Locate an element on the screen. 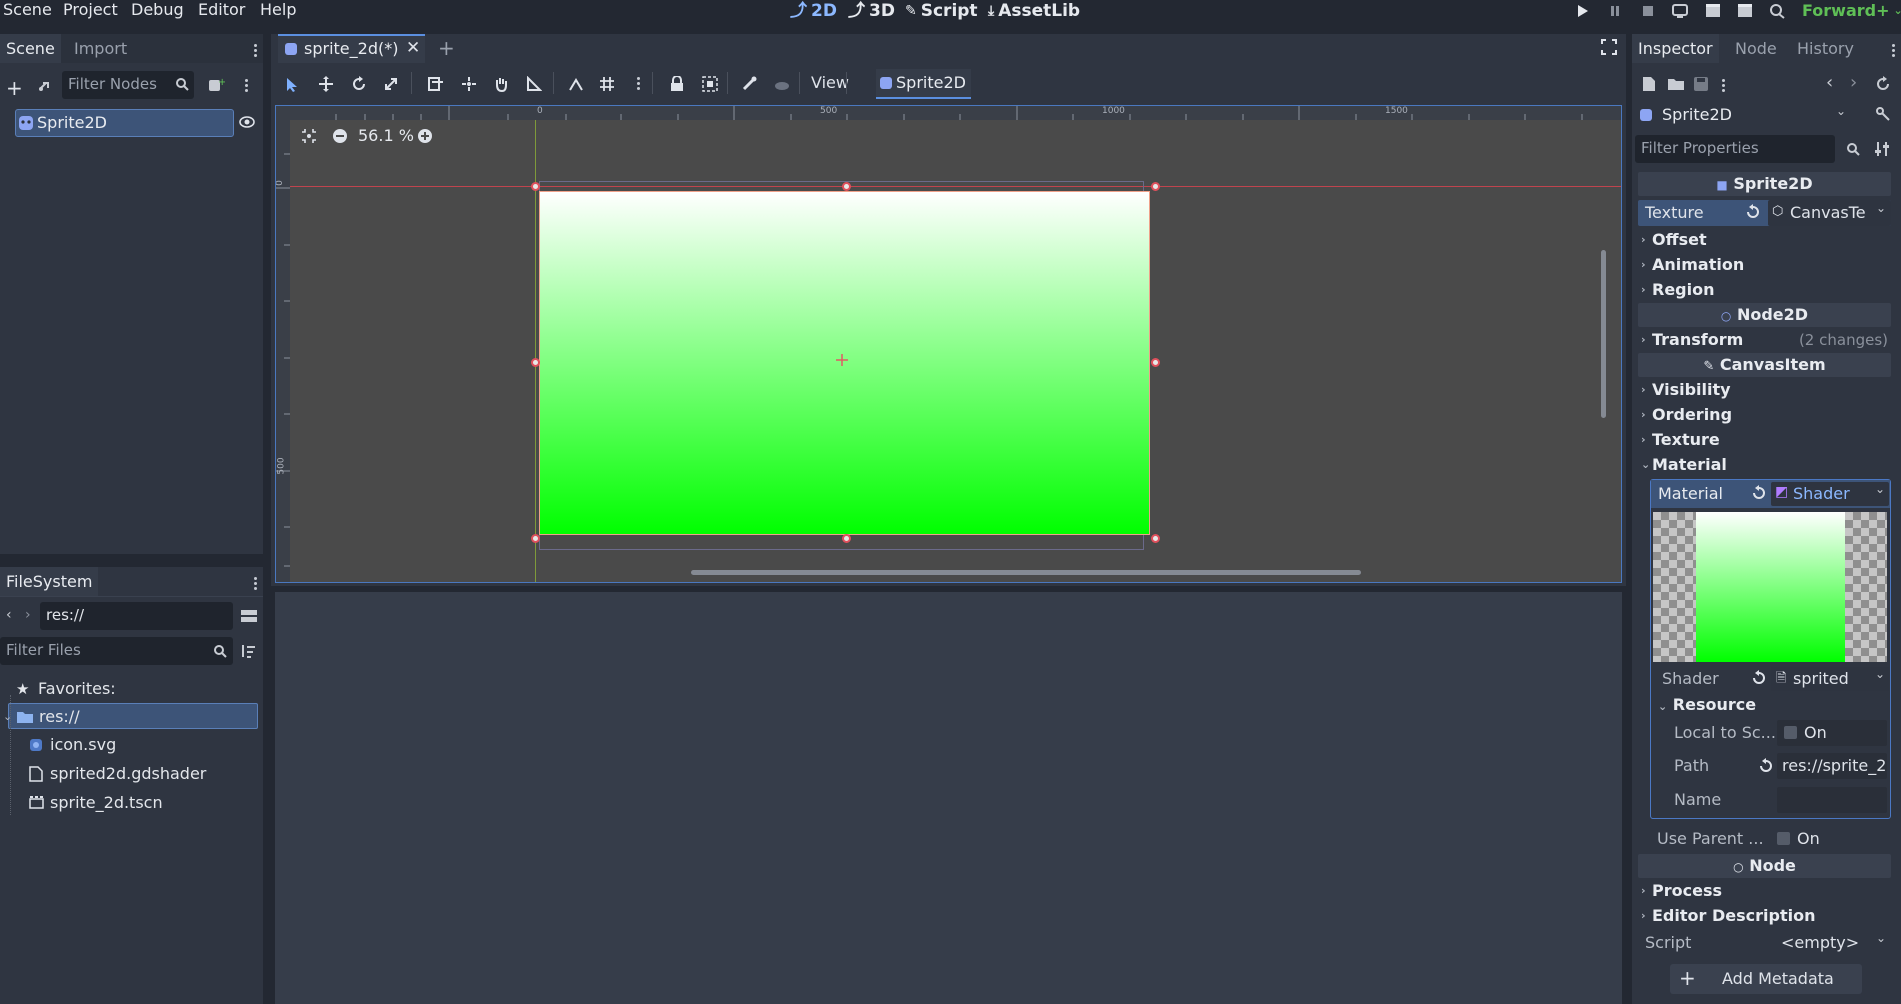  play-custom-scene-icon is located at coordinates (1745, 11).